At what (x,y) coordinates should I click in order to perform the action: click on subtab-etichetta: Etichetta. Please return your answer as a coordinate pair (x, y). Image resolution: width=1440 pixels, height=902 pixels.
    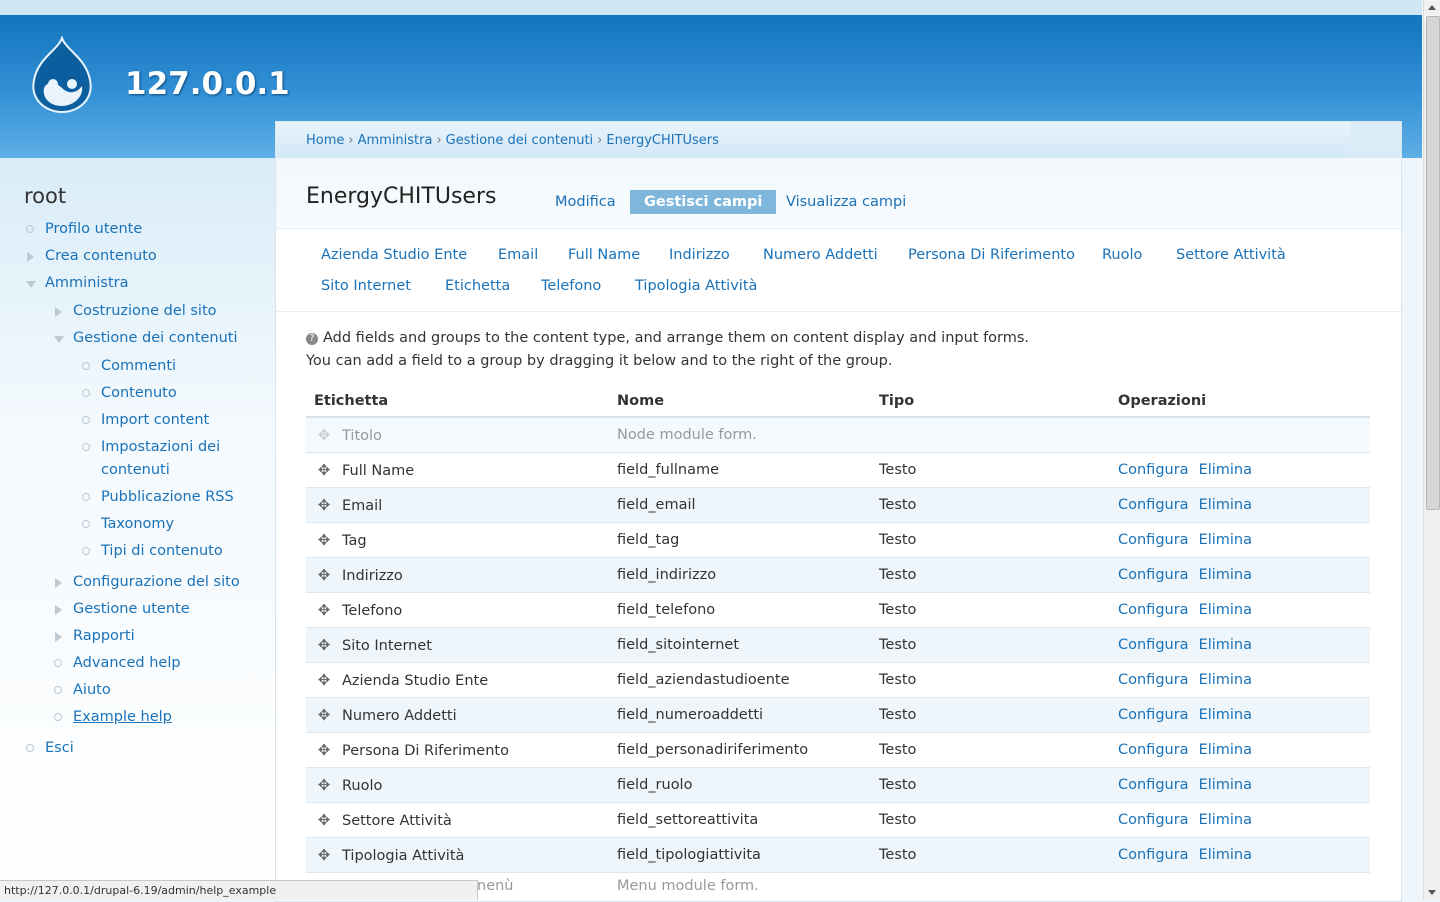
    Looking at the image, I should click on (477, 286).